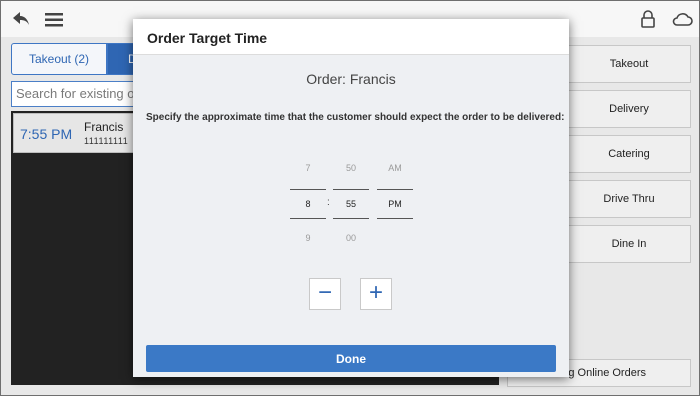  I want to click on minute-next: 00, so click(351, 238).